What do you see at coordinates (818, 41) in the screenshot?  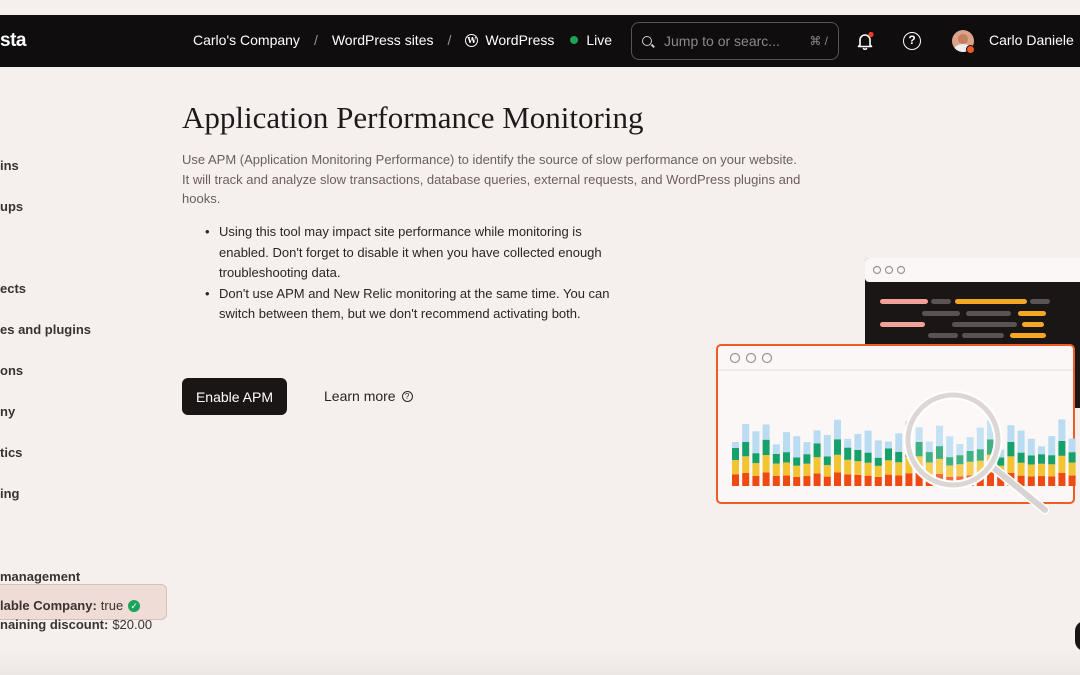 I see `search-shortcut: ⌘ /` at bounding box center [818, 41].